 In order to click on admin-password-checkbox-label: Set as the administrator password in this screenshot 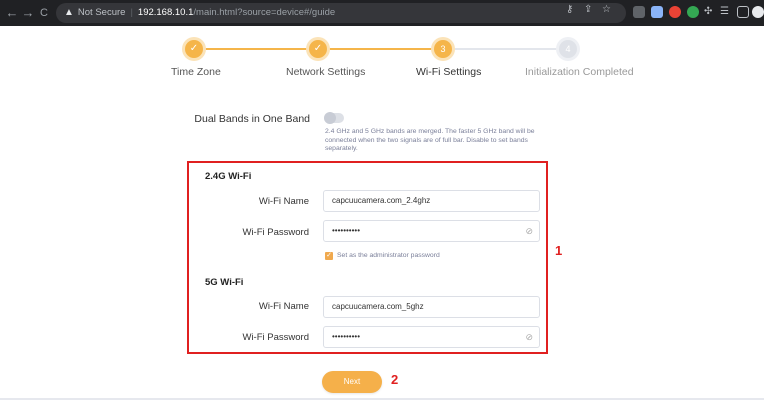, I will do `click(388, 255)`.